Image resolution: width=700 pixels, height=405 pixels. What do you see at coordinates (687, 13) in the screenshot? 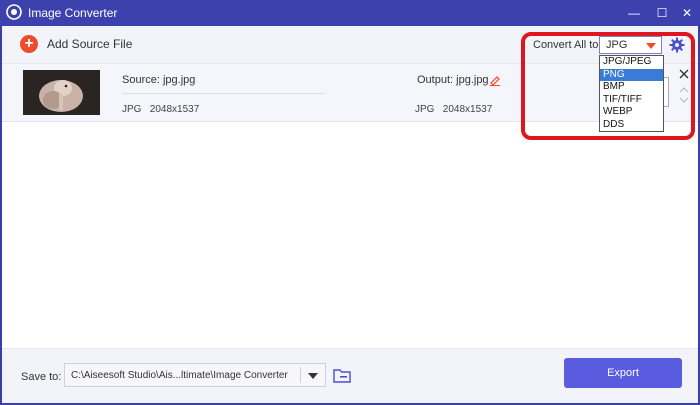
I see `close-button: ✕` at bounding box center [687, 13].